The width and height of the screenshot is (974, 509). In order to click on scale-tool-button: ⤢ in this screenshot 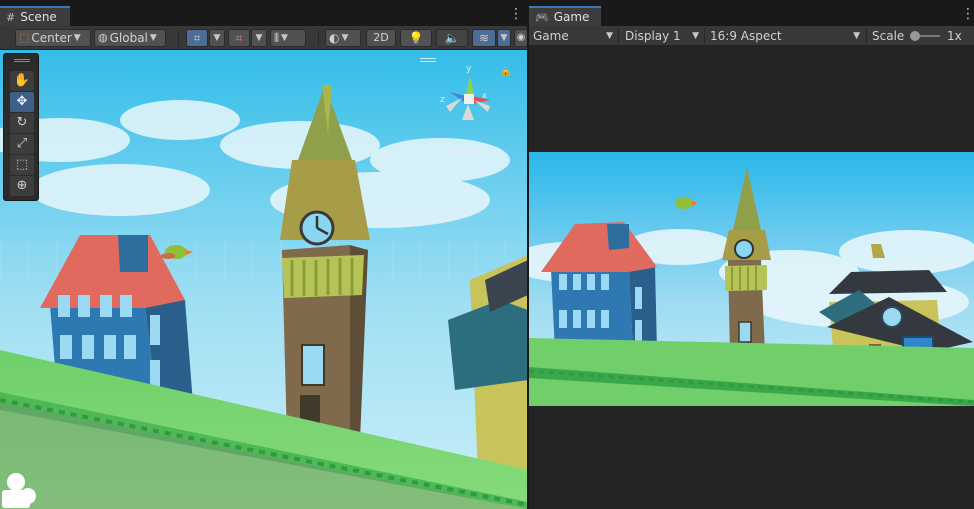, I will do `click(22, 144)`.